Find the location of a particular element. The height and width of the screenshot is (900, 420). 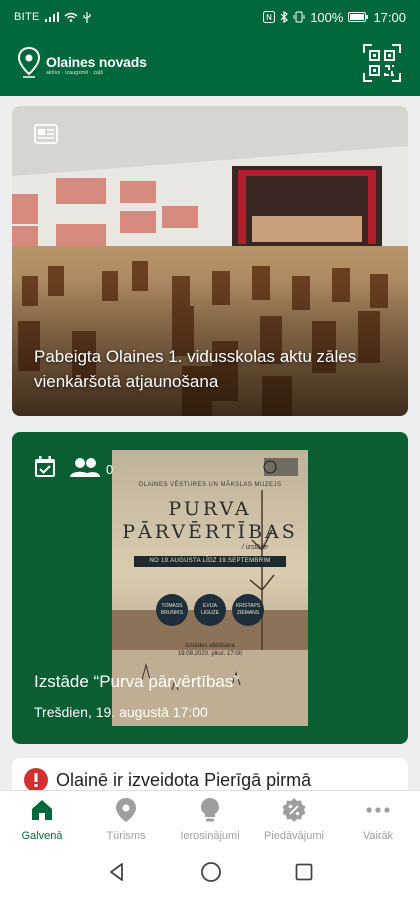

home-icon is located at coordinates (42, 812).